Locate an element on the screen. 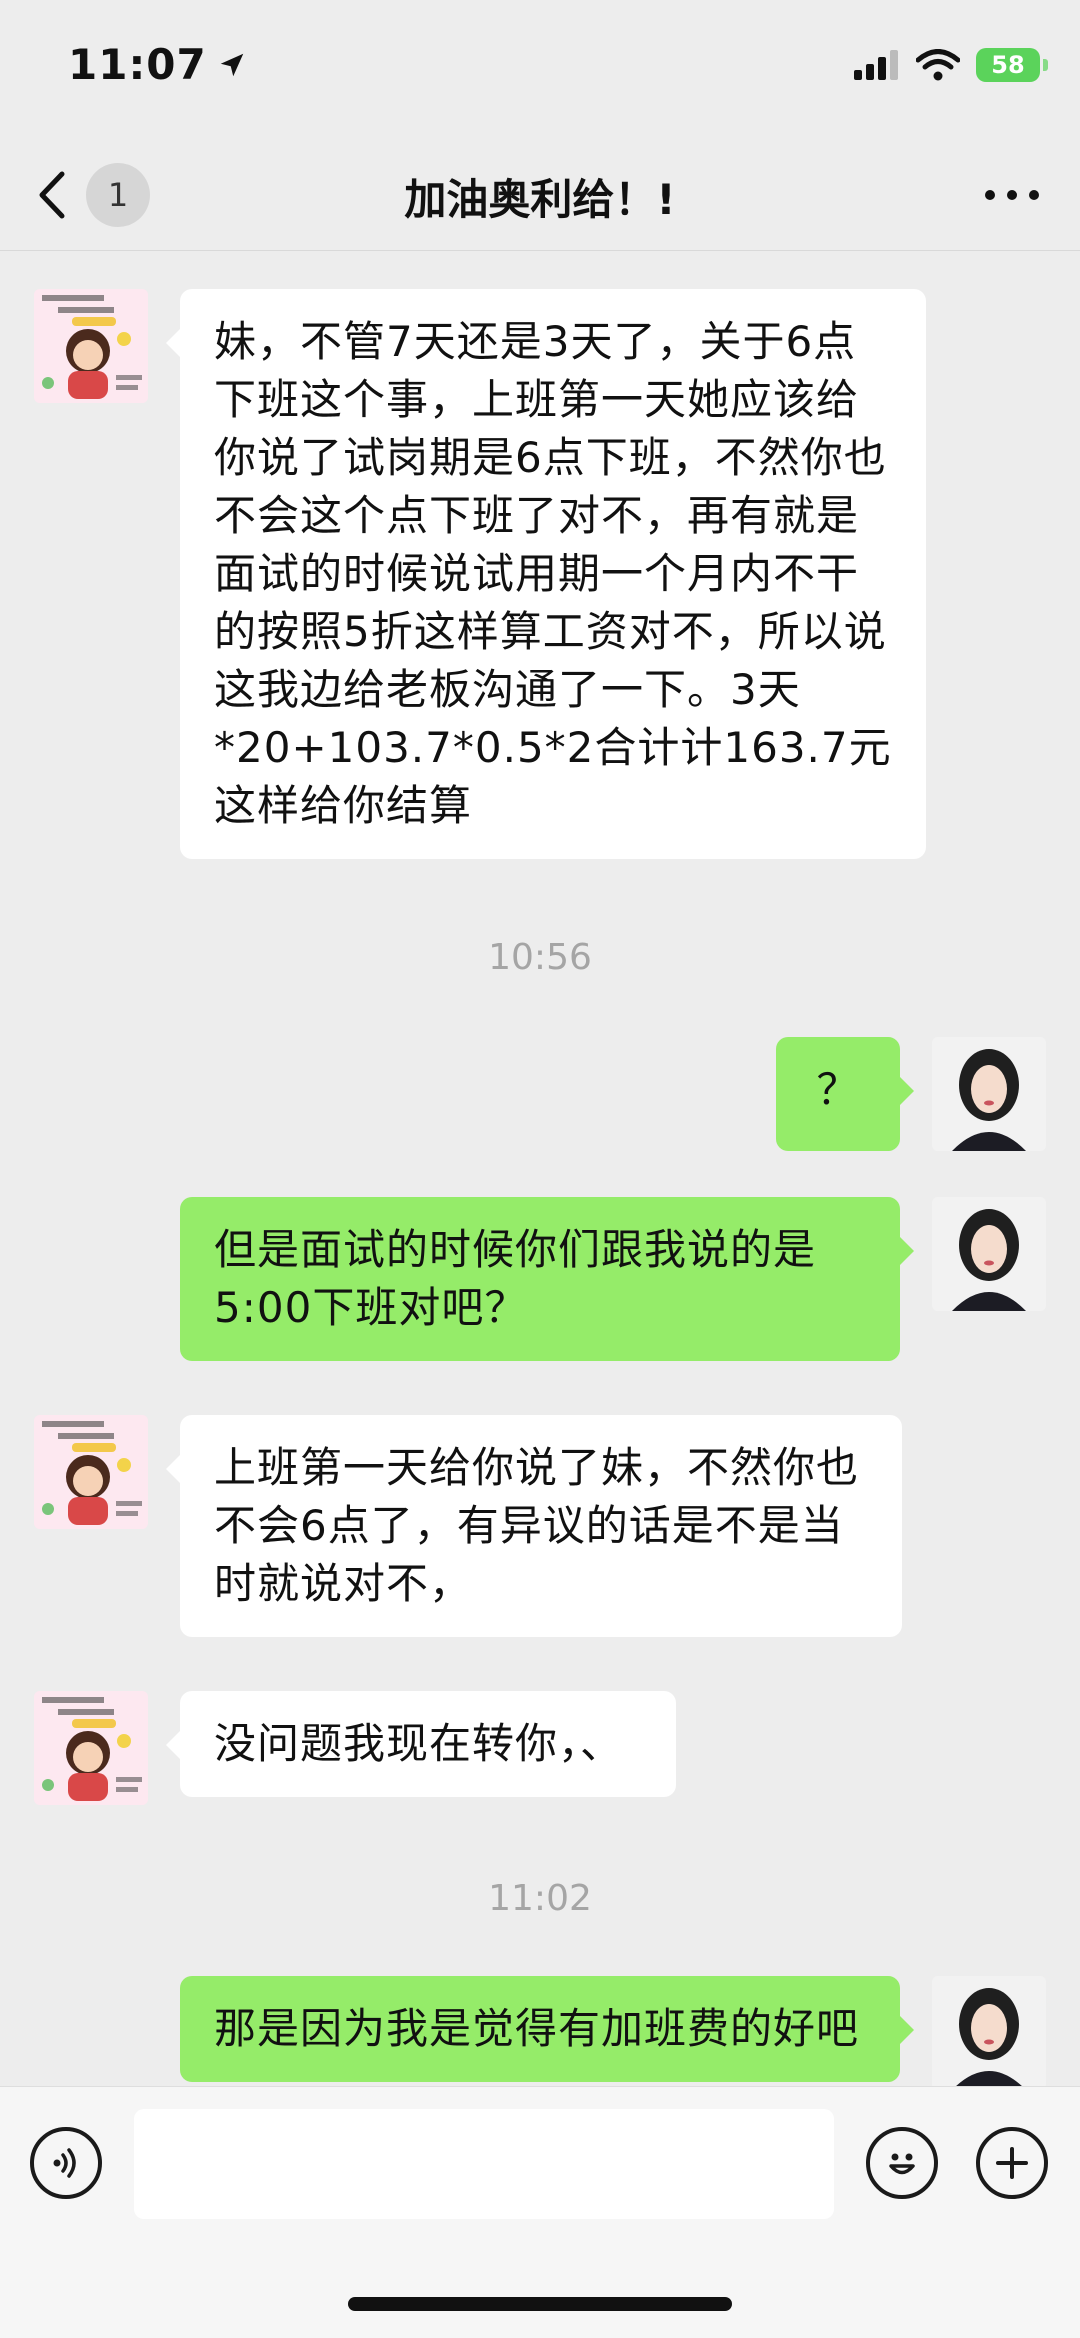  message-bubble: 没问题我现在转你，、 is located at coordinates (421, 1744).